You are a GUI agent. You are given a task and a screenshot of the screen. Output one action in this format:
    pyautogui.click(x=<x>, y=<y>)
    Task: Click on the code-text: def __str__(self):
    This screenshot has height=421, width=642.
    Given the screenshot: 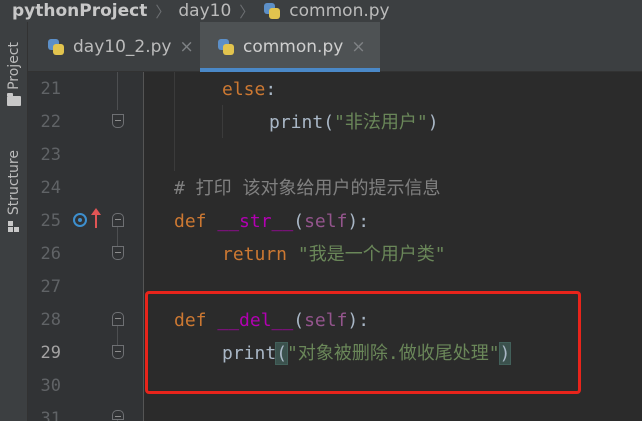 What is the action you would take?
    pyautogui.click(x=271, y=221)
    